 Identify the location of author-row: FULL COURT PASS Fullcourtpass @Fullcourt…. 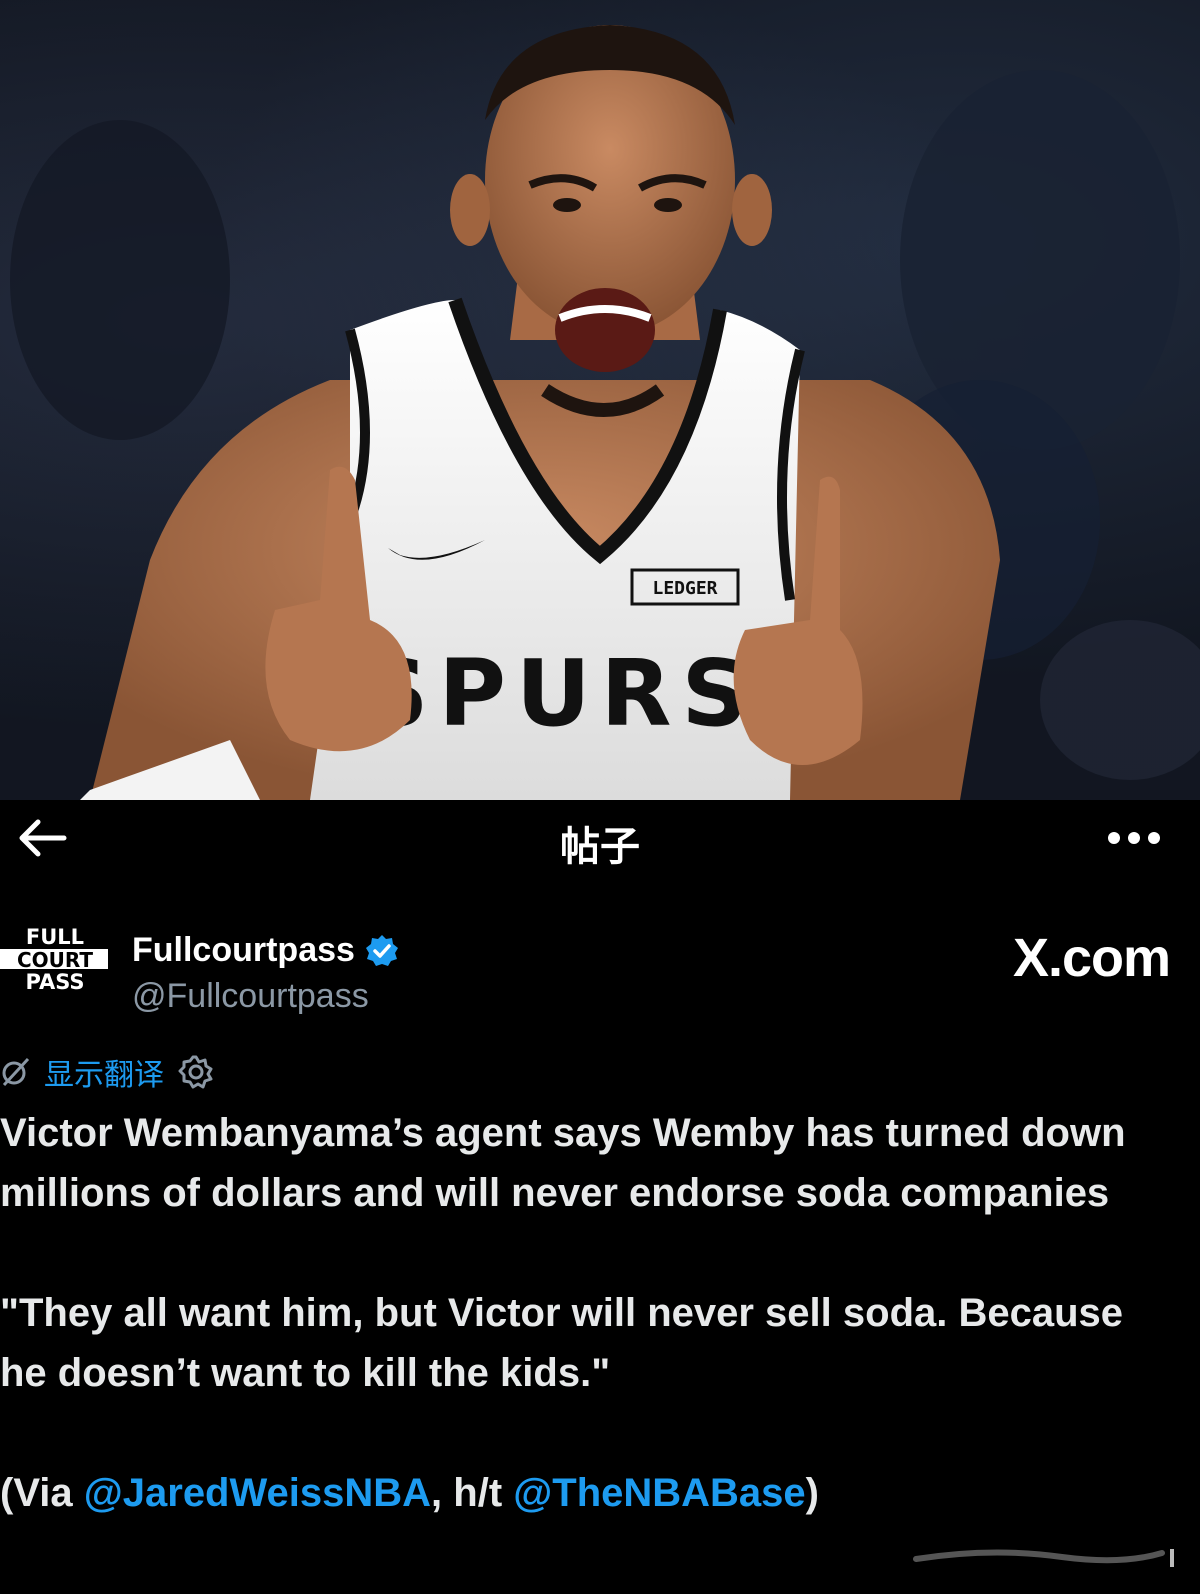
(600, 975).